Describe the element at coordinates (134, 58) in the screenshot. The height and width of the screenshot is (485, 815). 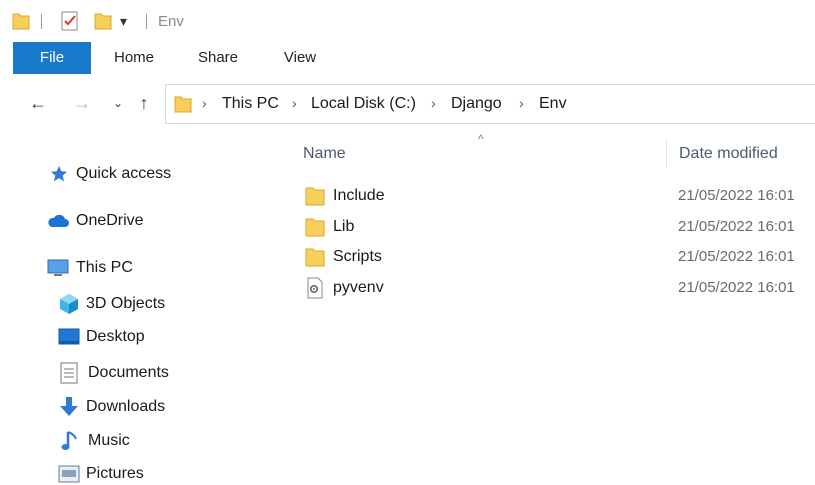
I see `tab-home: Home` at that location.